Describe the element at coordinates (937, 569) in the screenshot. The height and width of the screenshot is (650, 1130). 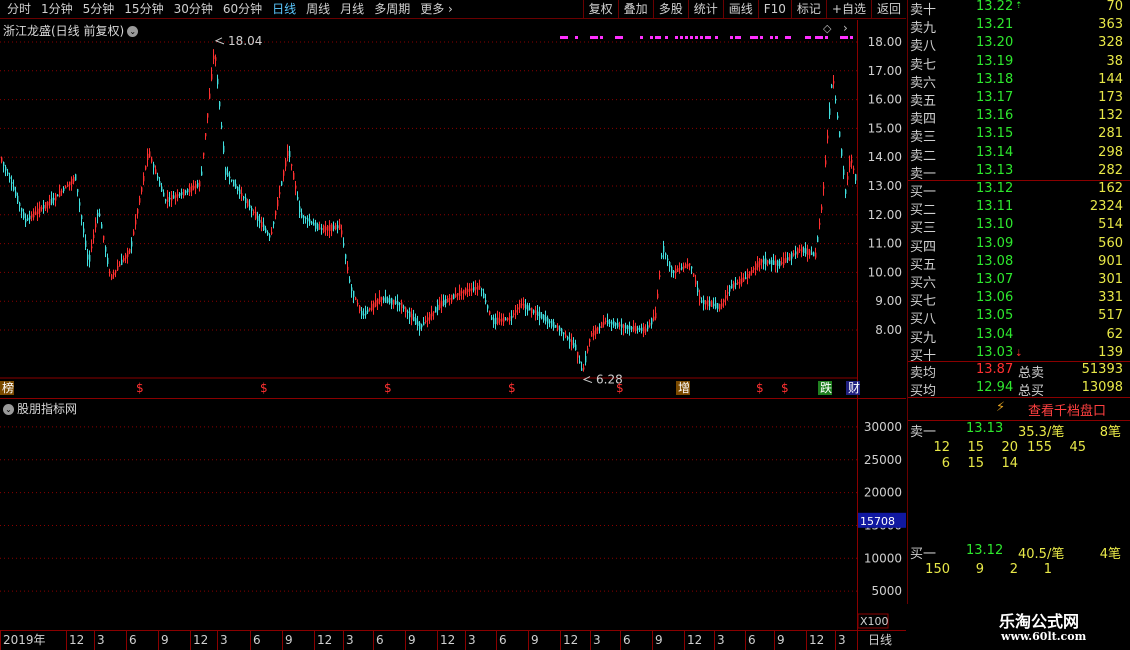
I see `order-size: 150` at that location.